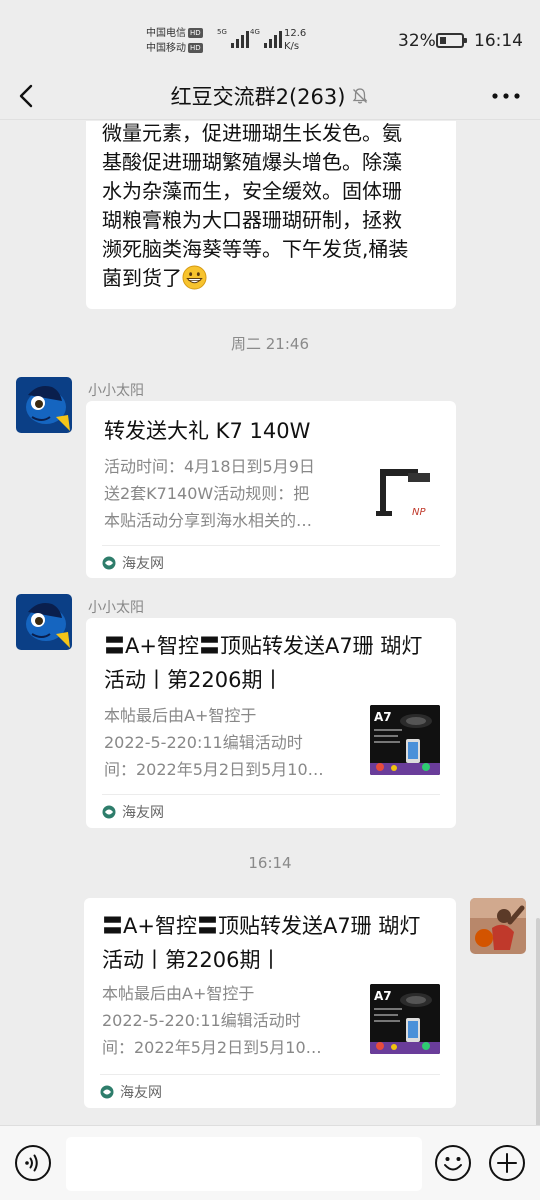  I want to click on emoji-icon, so click(453, 1163).